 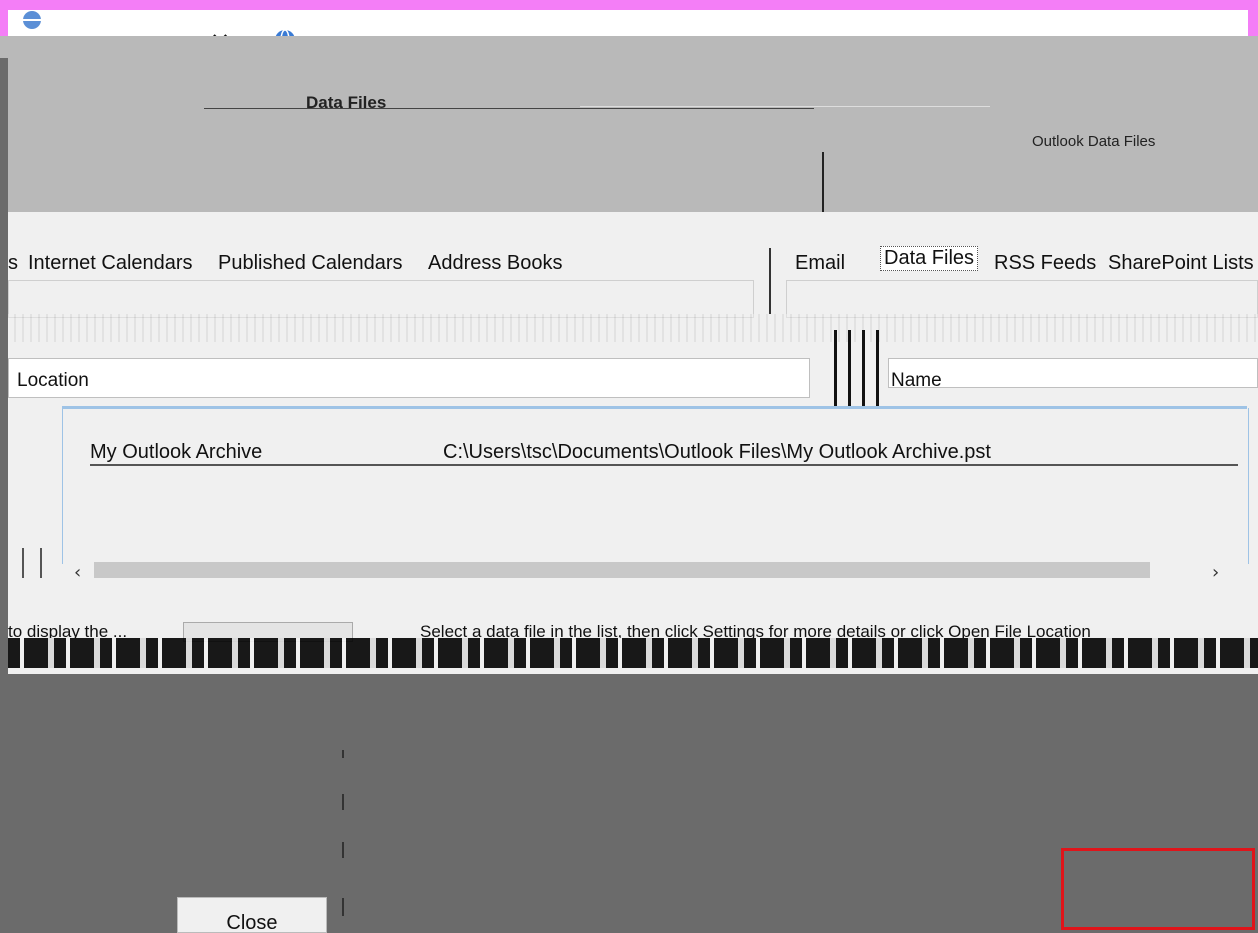 I want to click on tab-email: Email, so click(x=820, y=263).